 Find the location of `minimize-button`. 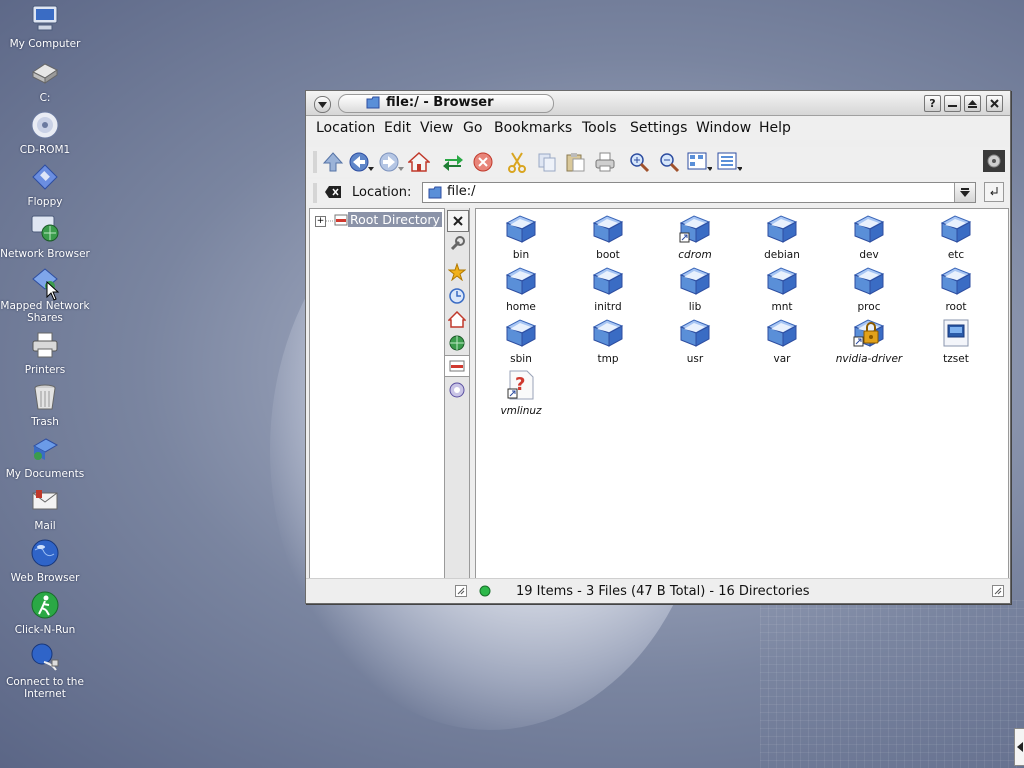

minimize-button is located at coordinates (952, 103).